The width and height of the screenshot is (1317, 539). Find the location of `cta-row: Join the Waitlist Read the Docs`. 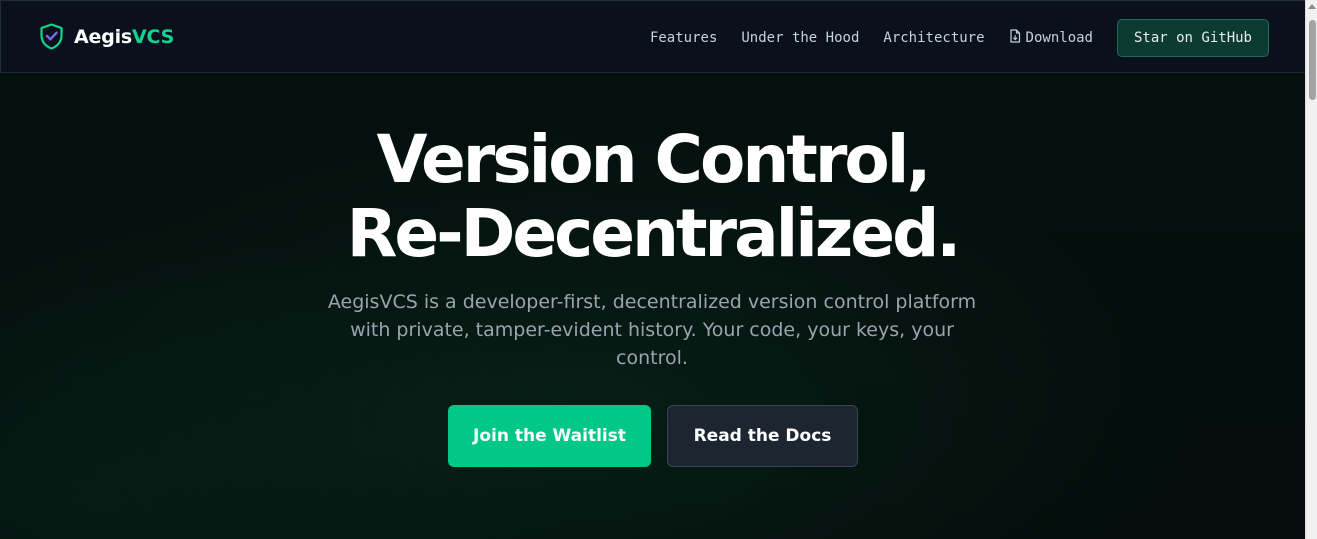

cta-row: Join the Waitlist Read the Docs is located at coordinates (653, 436).